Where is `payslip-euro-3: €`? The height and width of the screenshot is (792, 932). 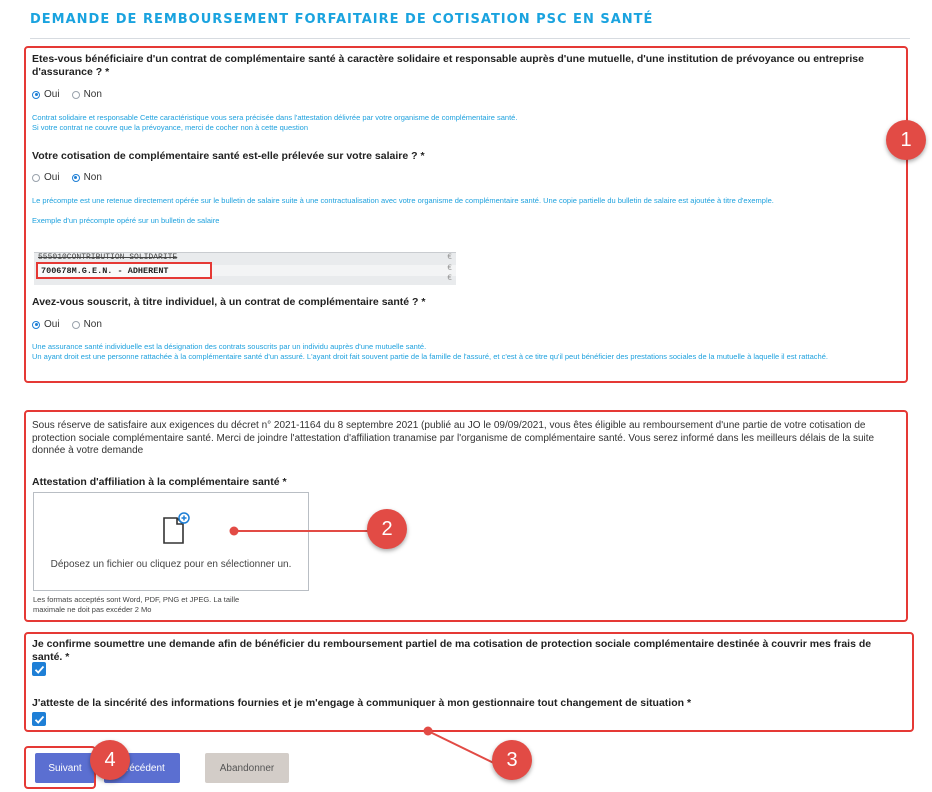
payslip-euro-3: € is located at coordinates (449, 278).